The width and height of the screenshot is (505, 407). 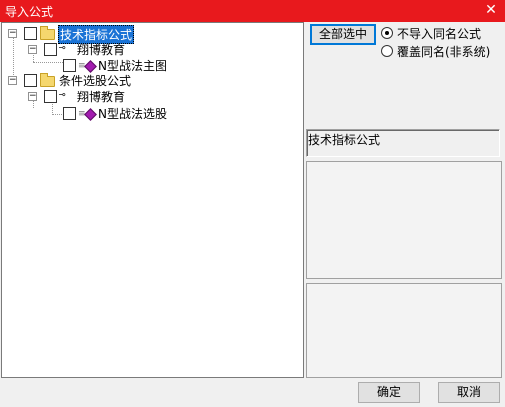 What do you see at coordinates (344, 140) in the screenshot?
I see `formula-type-text: 技术指标公式` at bounding box center [344, 140].